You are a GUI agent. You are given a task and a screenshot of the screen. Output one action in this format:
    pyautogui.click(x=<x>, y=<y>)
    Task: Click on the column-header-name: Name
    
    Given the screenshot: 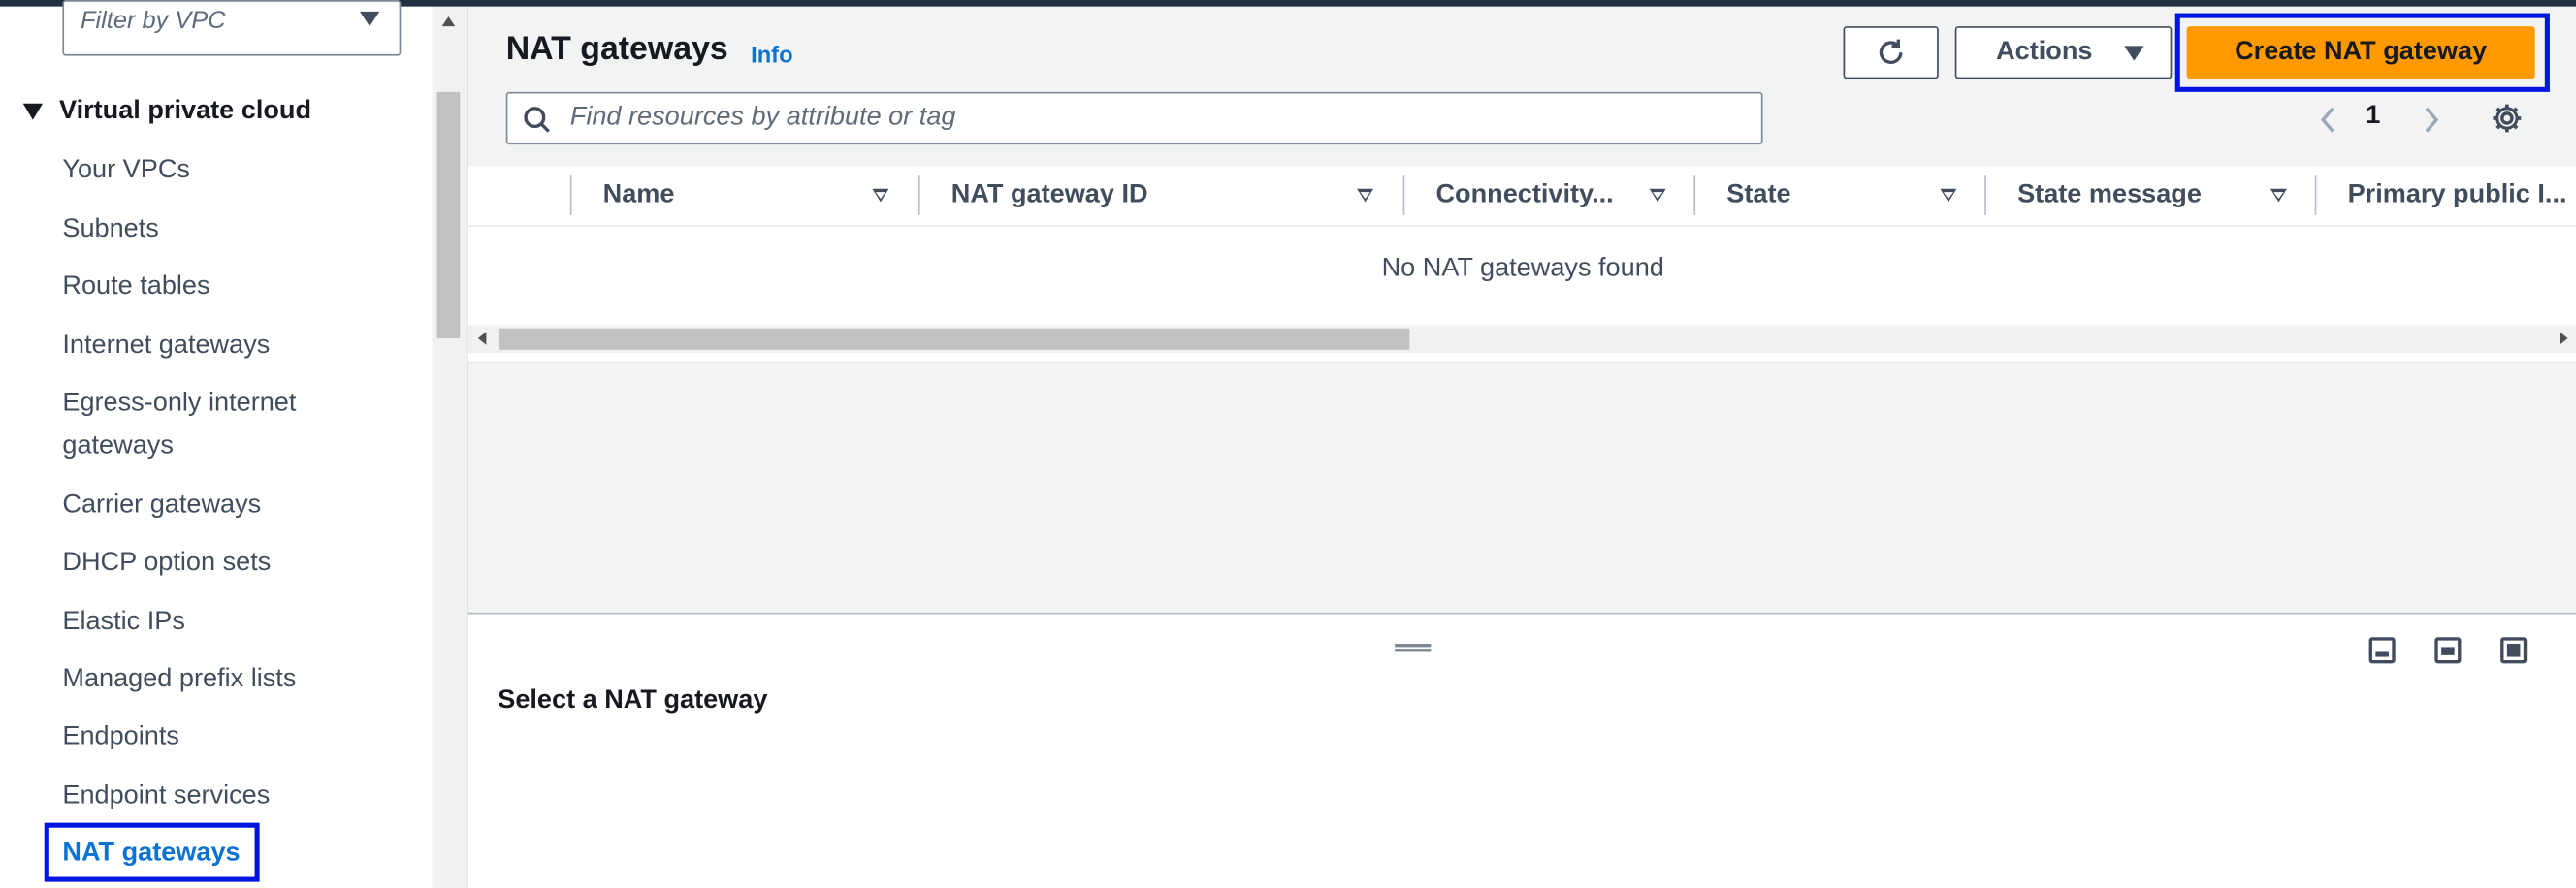 What is the action you would take?
    pyautogui.click(x=639, y=194)
    